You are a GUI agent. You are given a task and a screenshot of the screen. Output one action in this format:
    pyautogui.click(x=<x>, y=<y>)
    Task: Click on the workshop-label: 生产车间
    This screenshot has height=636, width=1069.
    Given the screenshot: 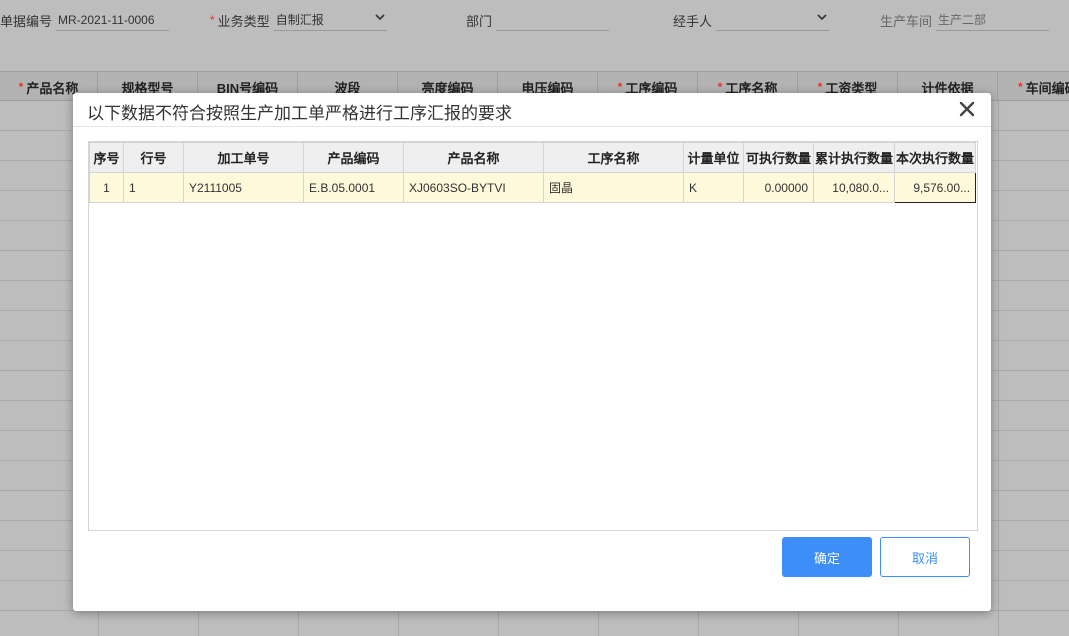 What is the action you would take?
    pyautogui.click(x=906, y=21)
    